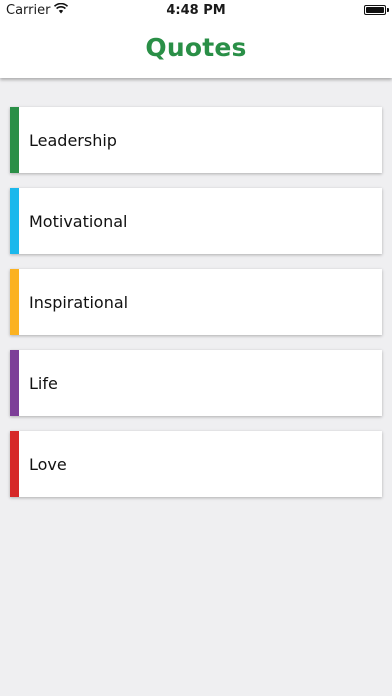 Image resolution: width=392 pixels, height=696 pixels. I want to click on category-label: Inspirational, so click(79, 302).